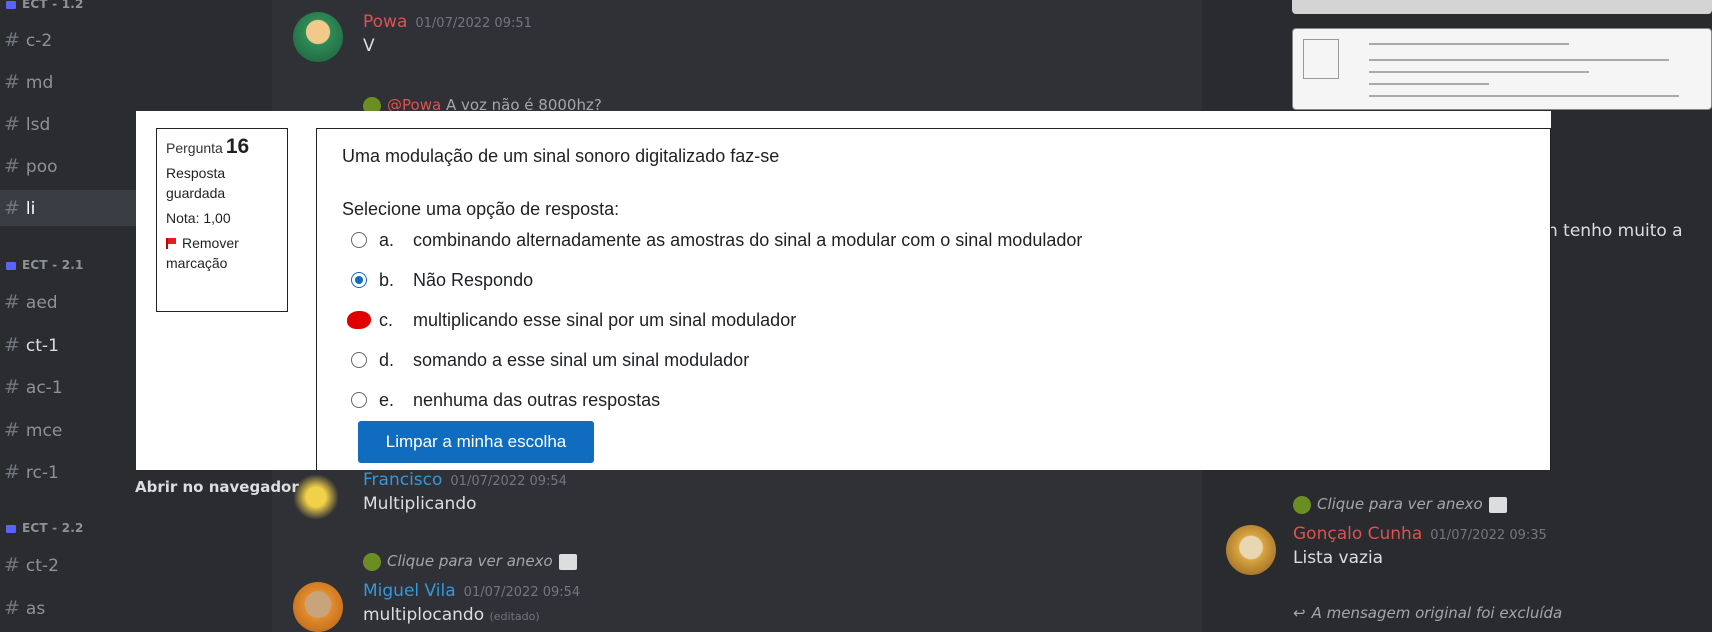  I want to click on category-header: ECT - 1.2, so click(45, 5).